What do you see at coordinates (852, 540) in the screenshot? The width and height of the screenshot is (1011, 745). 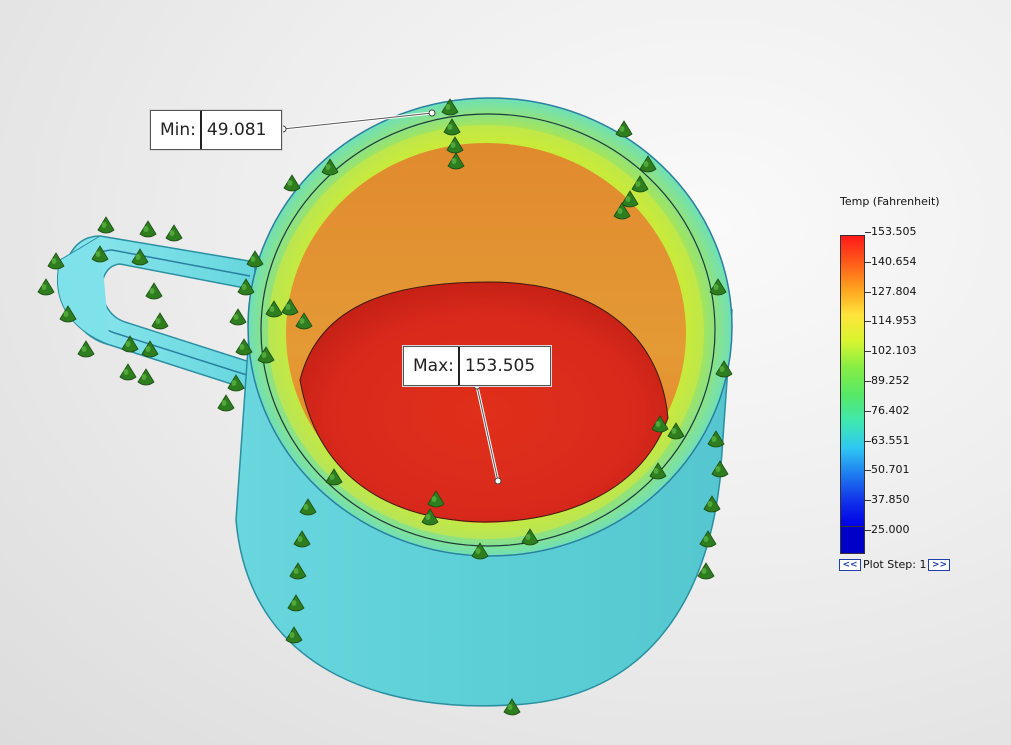 I see `legend-bottom-swatch` at bounding box center [852, 540].